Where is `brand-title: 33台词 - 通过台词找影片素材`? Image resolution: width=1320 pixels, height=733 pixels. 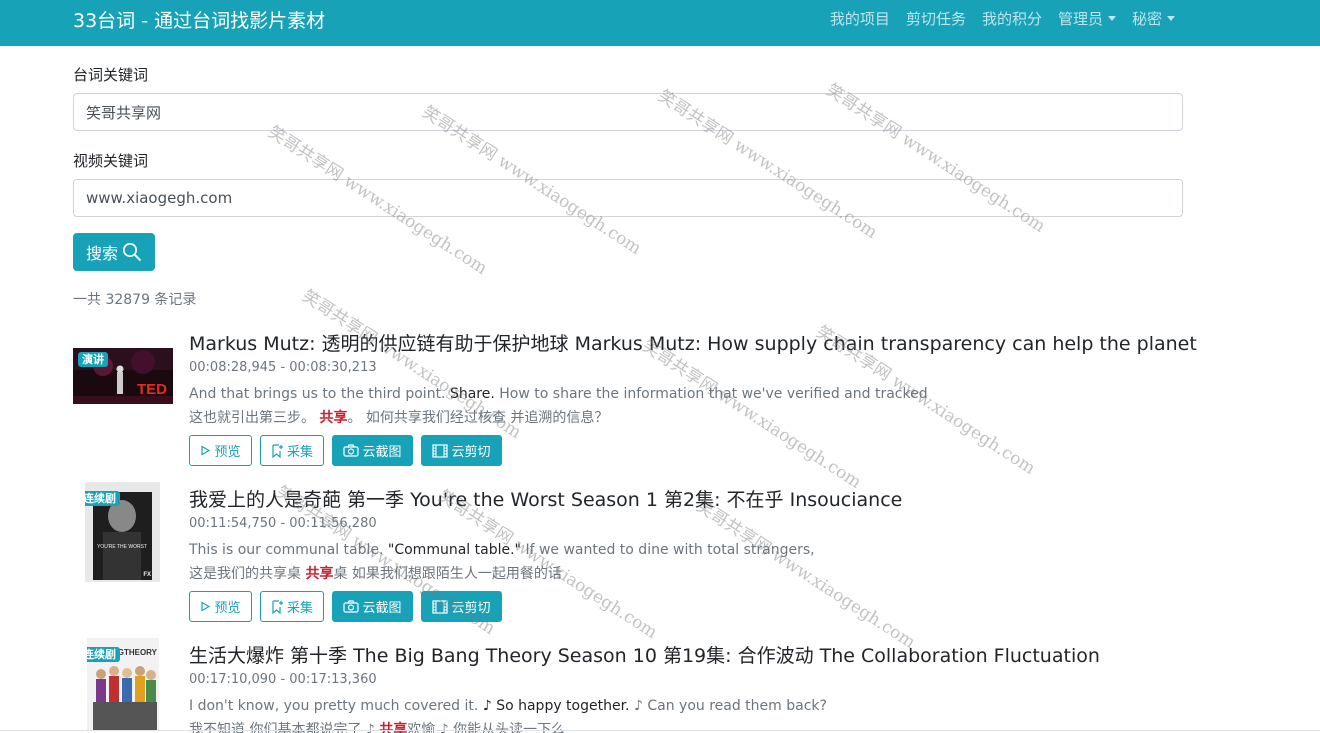
brand-title: 33台词 - 通过台词找影片素材 is located at coordinates (199, 19).